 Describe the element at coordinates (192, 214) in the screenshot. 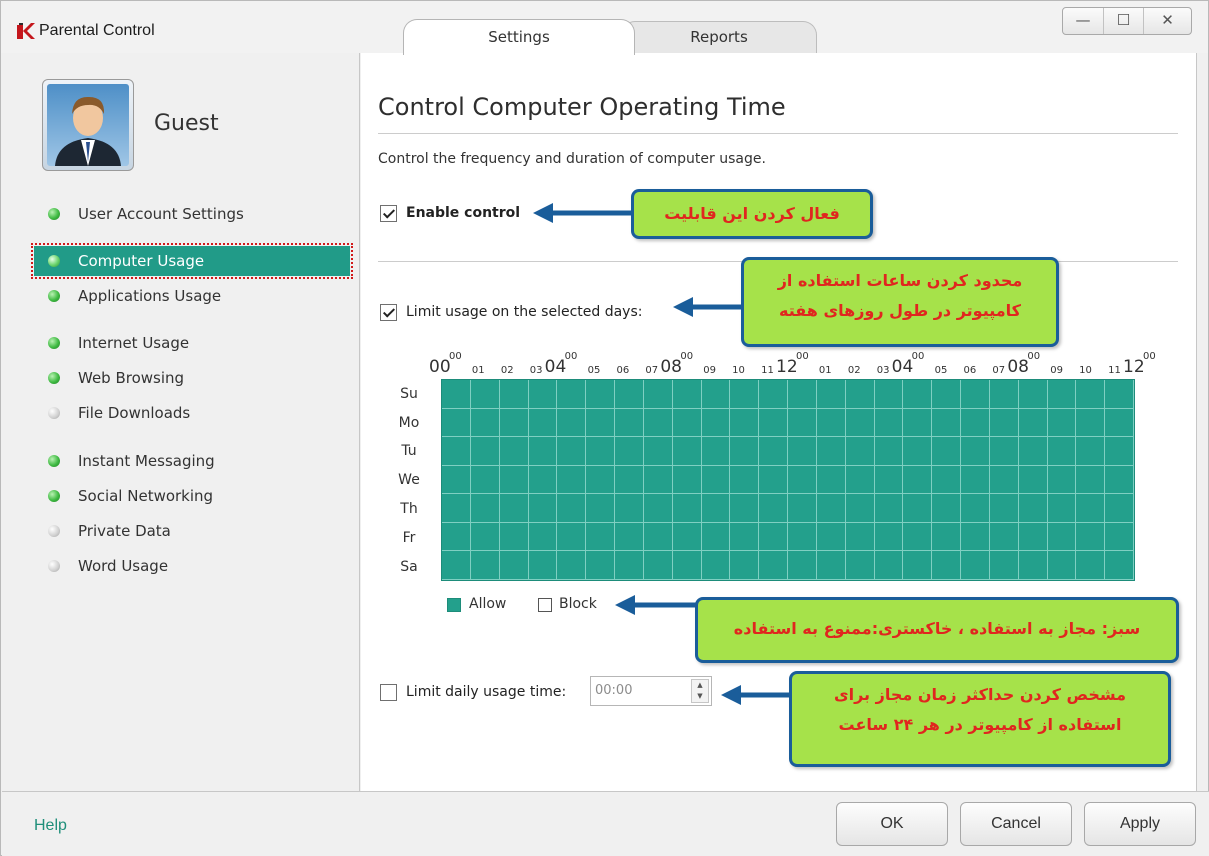

I see `sidebar-item-user-account-settings: User Account Settings` at that location.